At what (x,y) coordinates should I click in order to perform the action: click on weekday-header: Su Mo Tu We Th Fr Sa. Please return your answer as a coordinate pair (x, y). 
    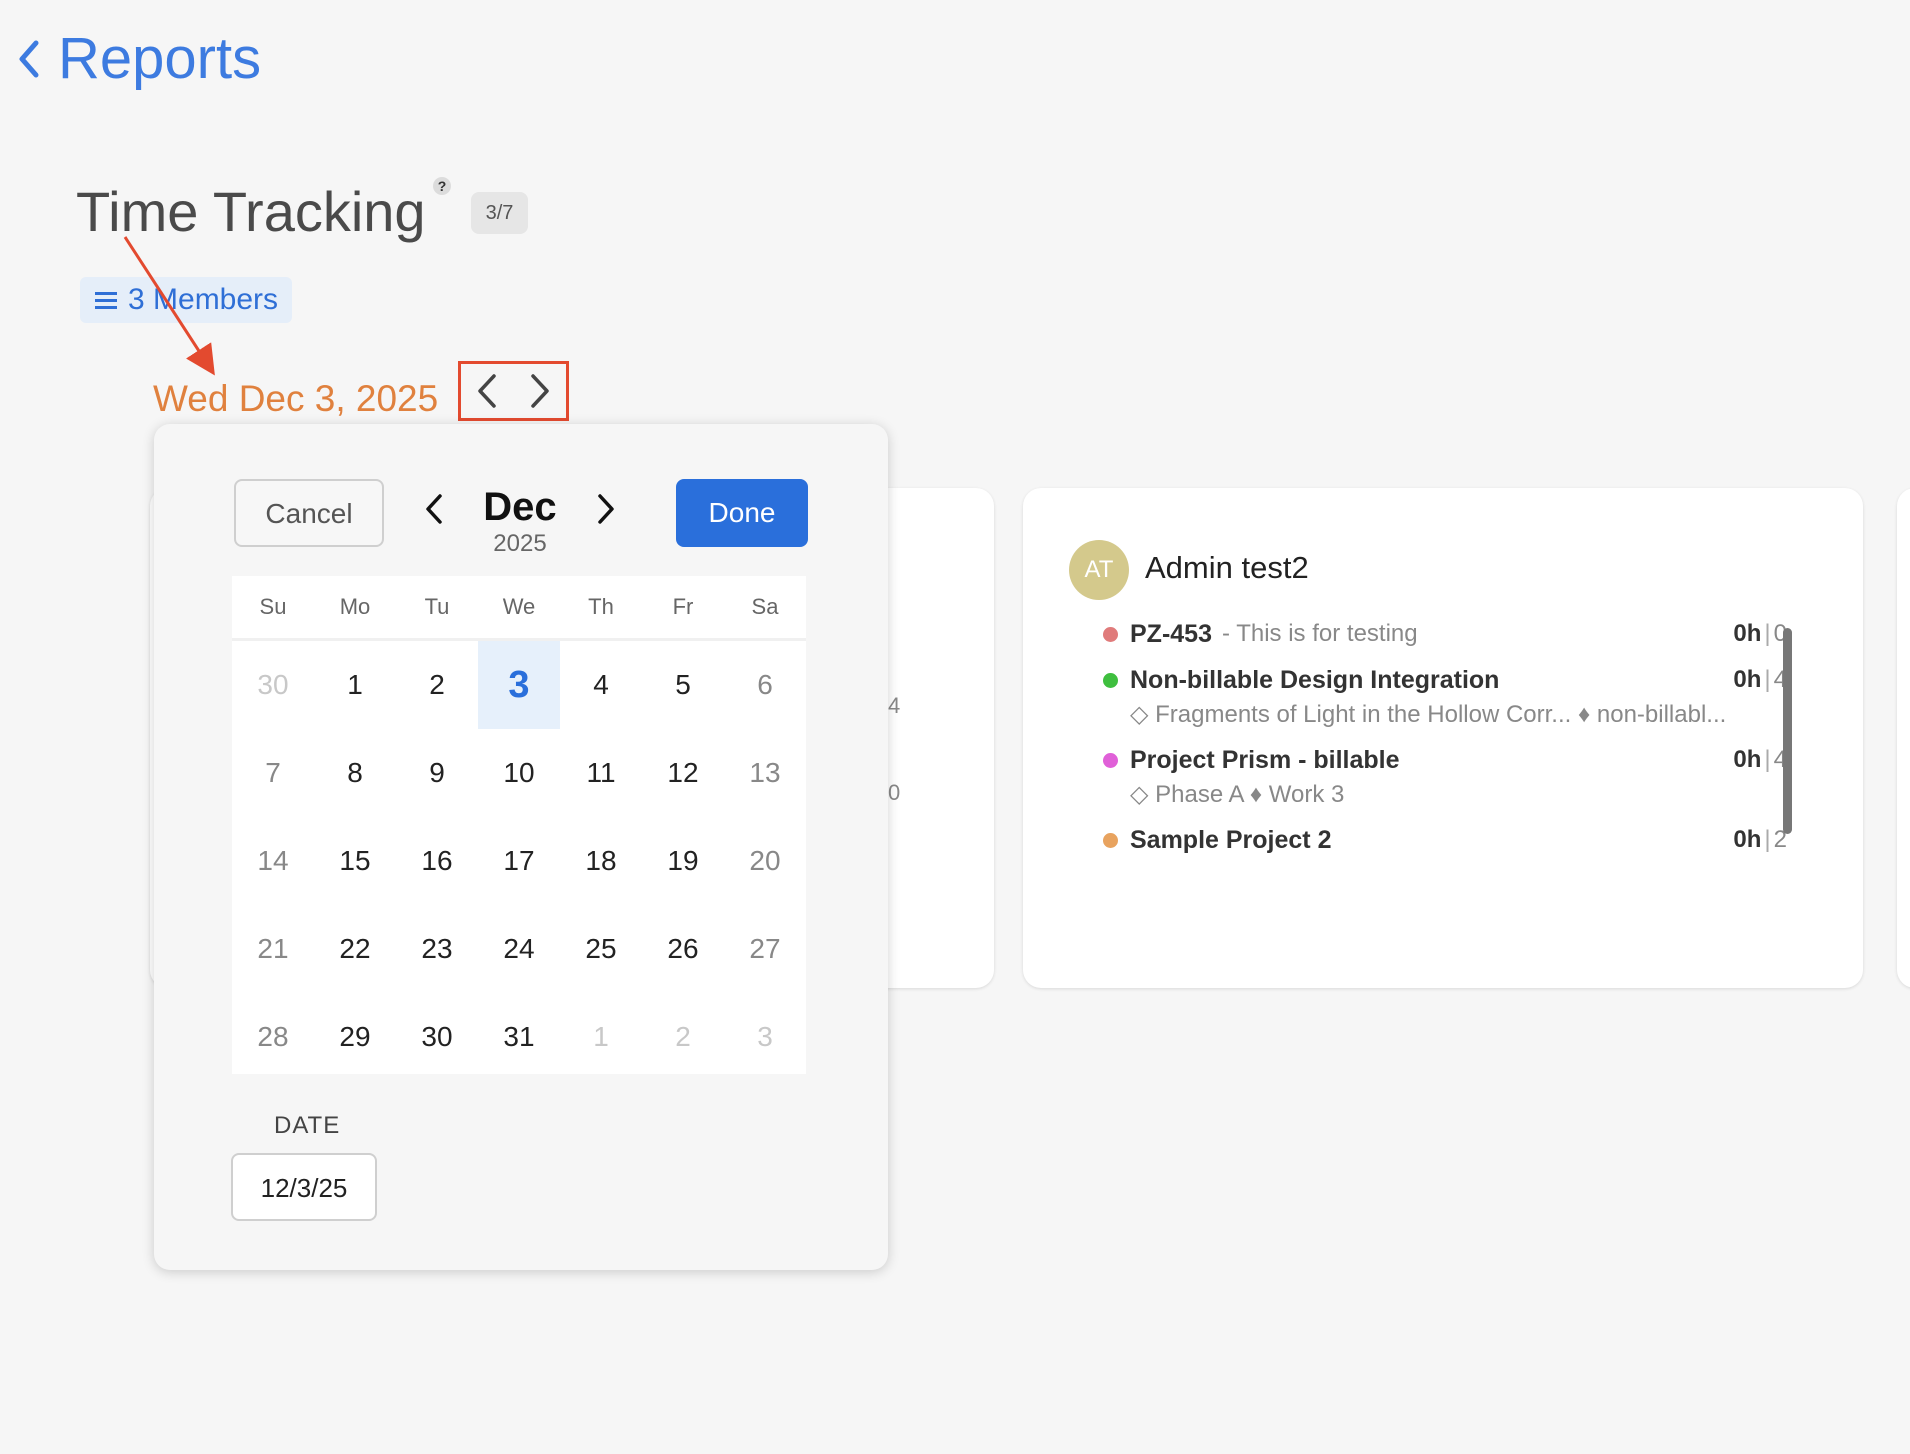
    Looking at the image, I should click on (519, 608).